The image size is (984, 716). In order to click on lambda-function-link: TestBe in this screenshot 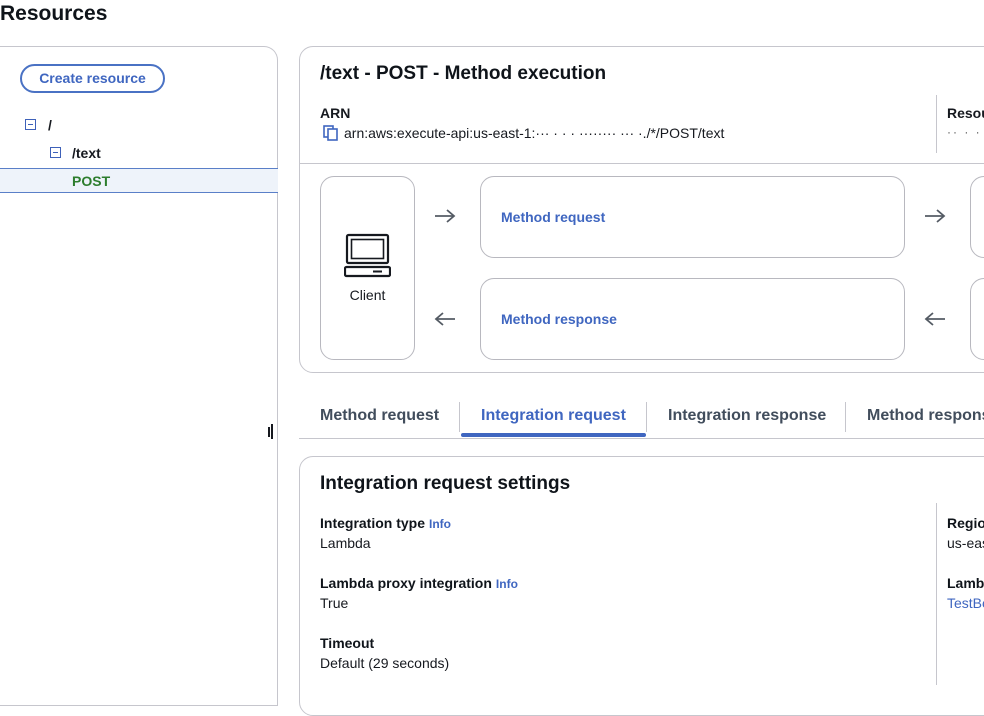, I will do `click(965, 603)`.